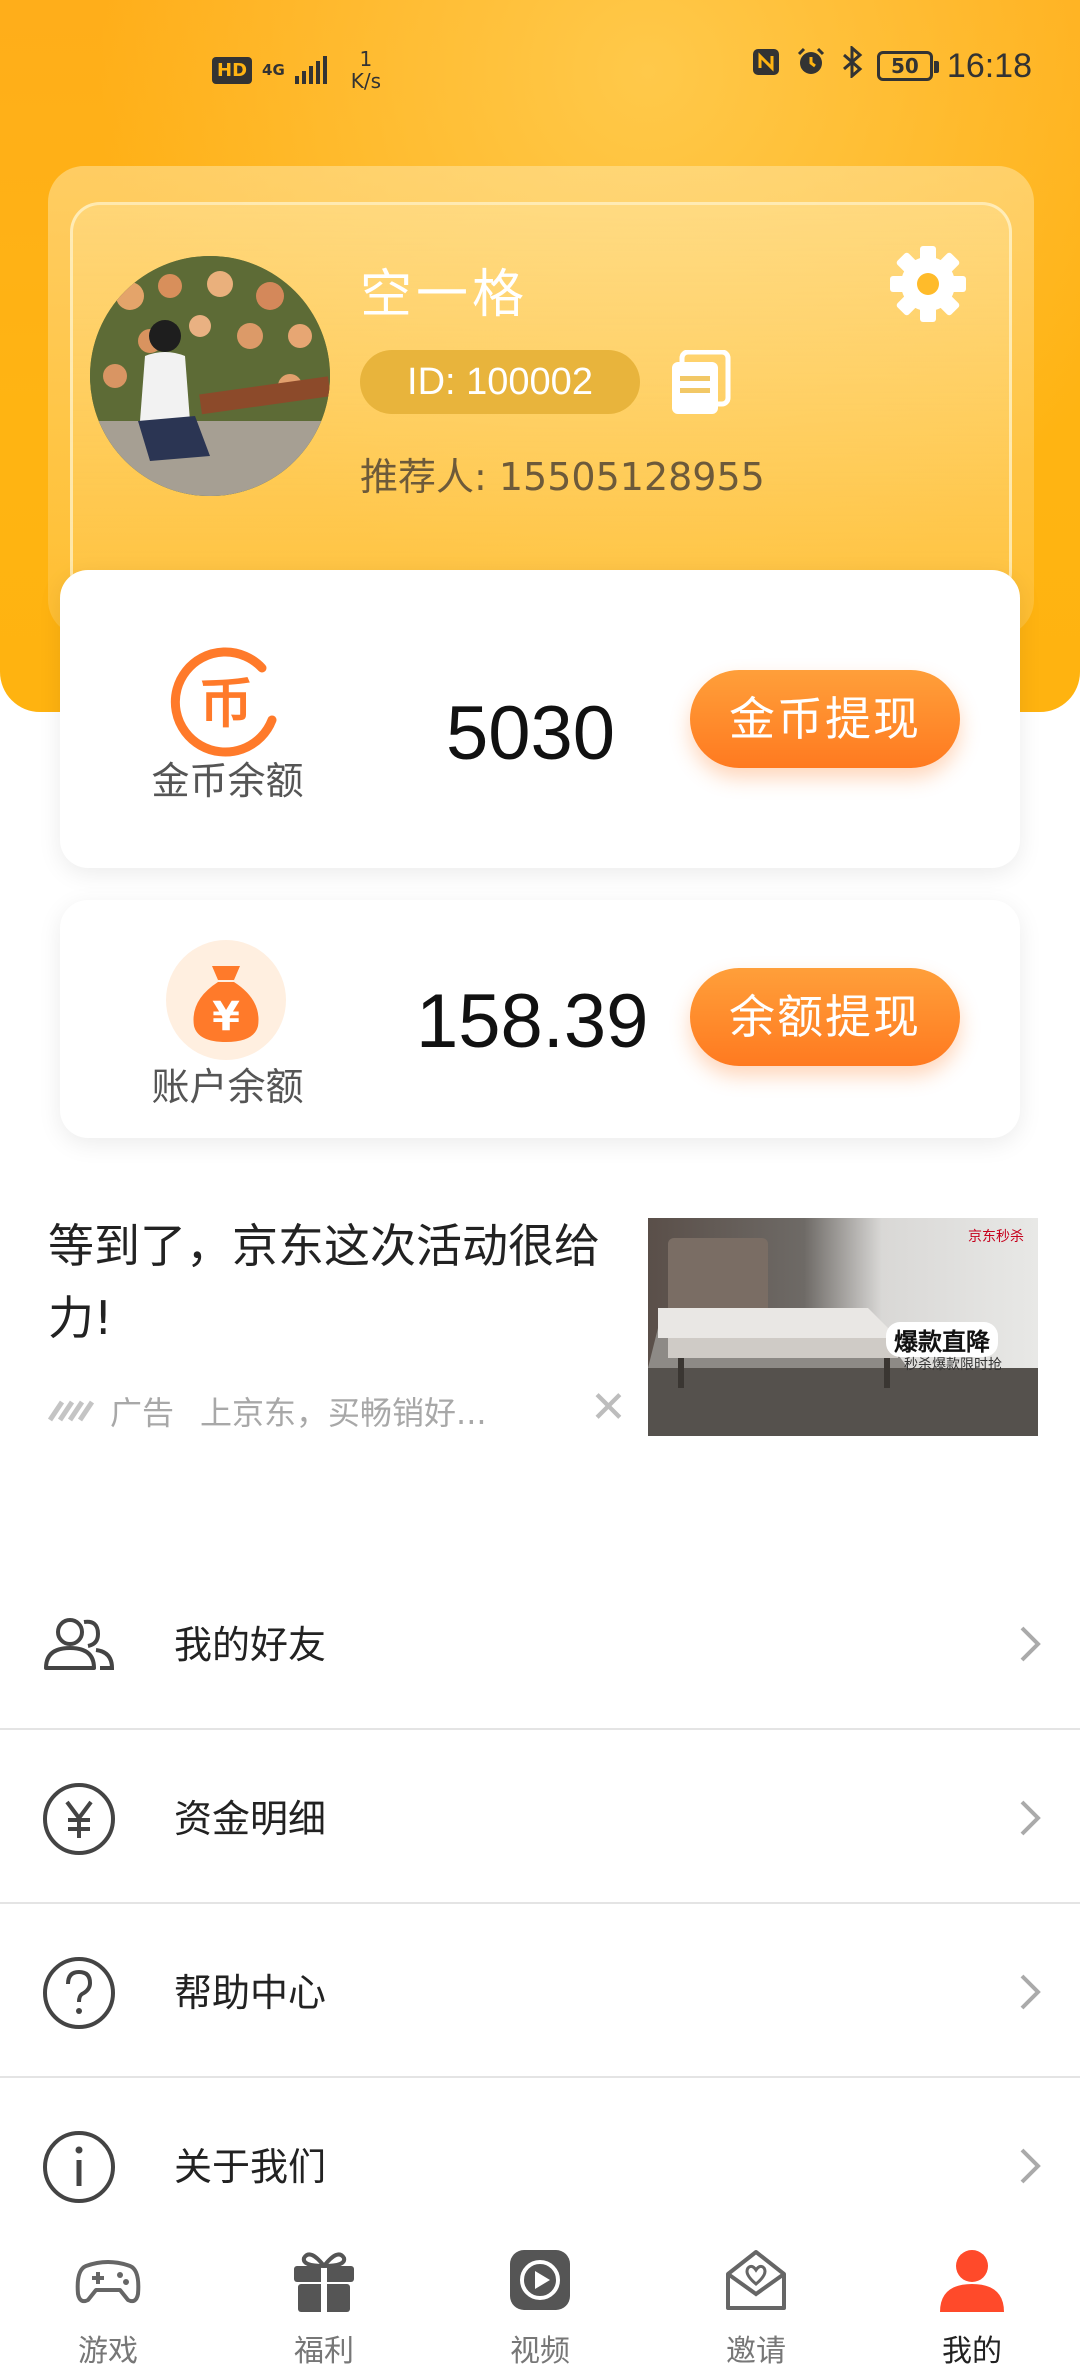 This screenshot has width=1080, height=2376. I want to click on menu-label-help: 帮助中心, so click(250, 1993).